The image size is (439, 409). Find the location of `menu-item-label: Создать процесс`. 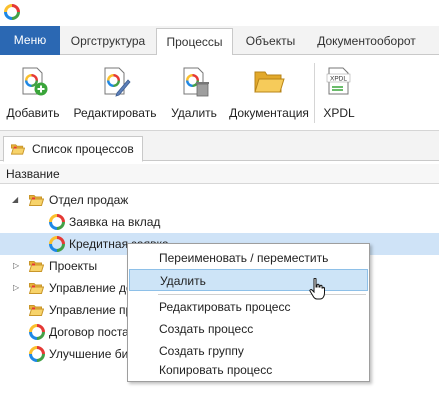

menu-item-label: Создать процесс is located at coordinates (206, 329).